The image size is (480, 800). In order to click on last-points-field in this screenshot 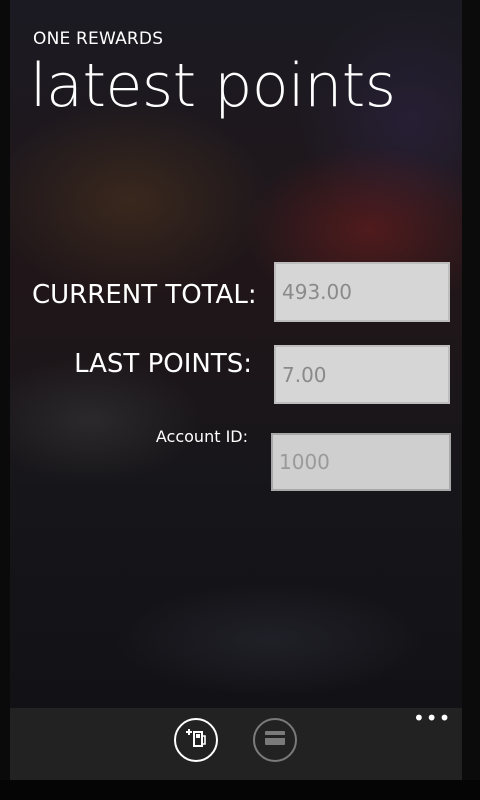, I will do `click(362, 374)`.